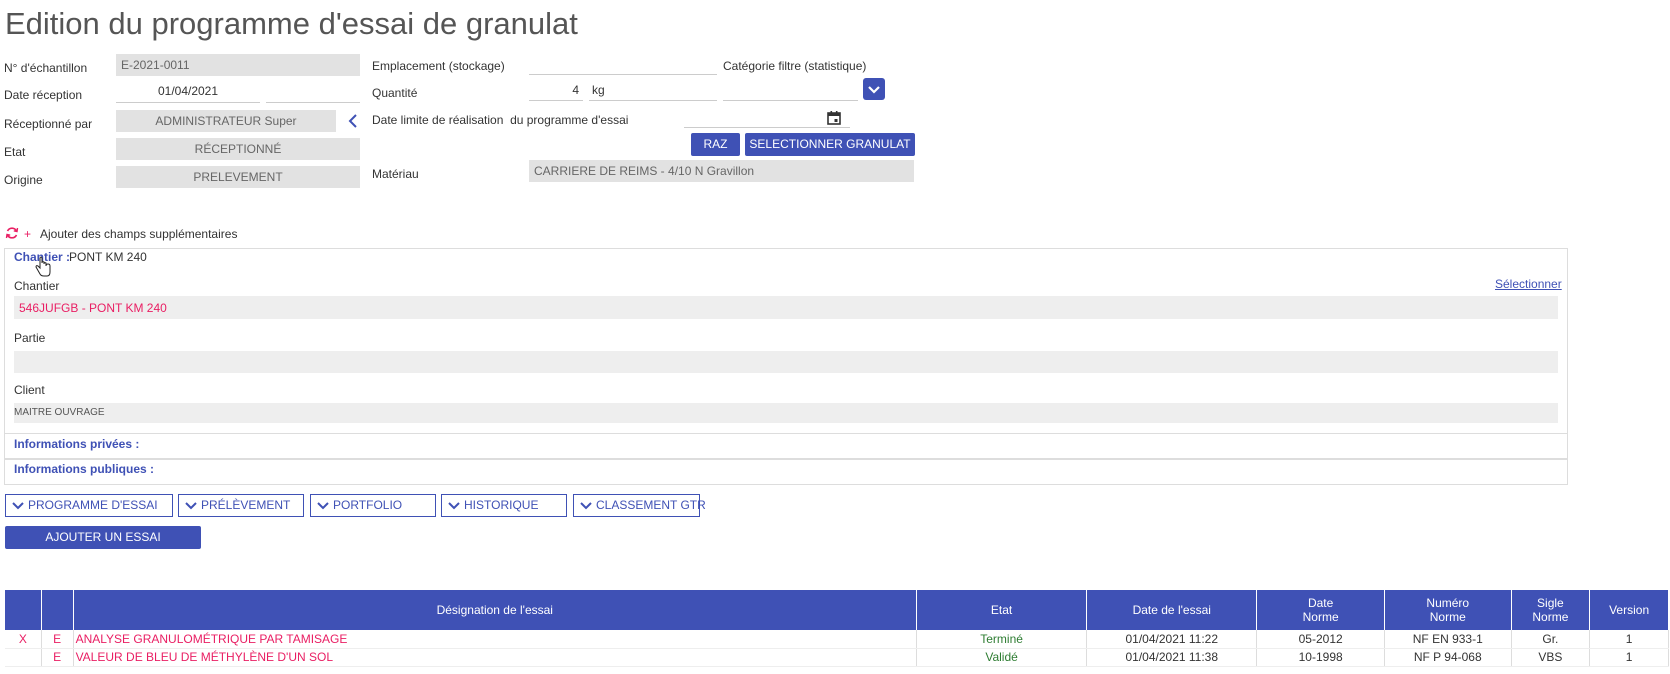 This screenshot has height=674, width=1670. I want to click on header-date-norme-line2: Norme, so click(1320, 617).